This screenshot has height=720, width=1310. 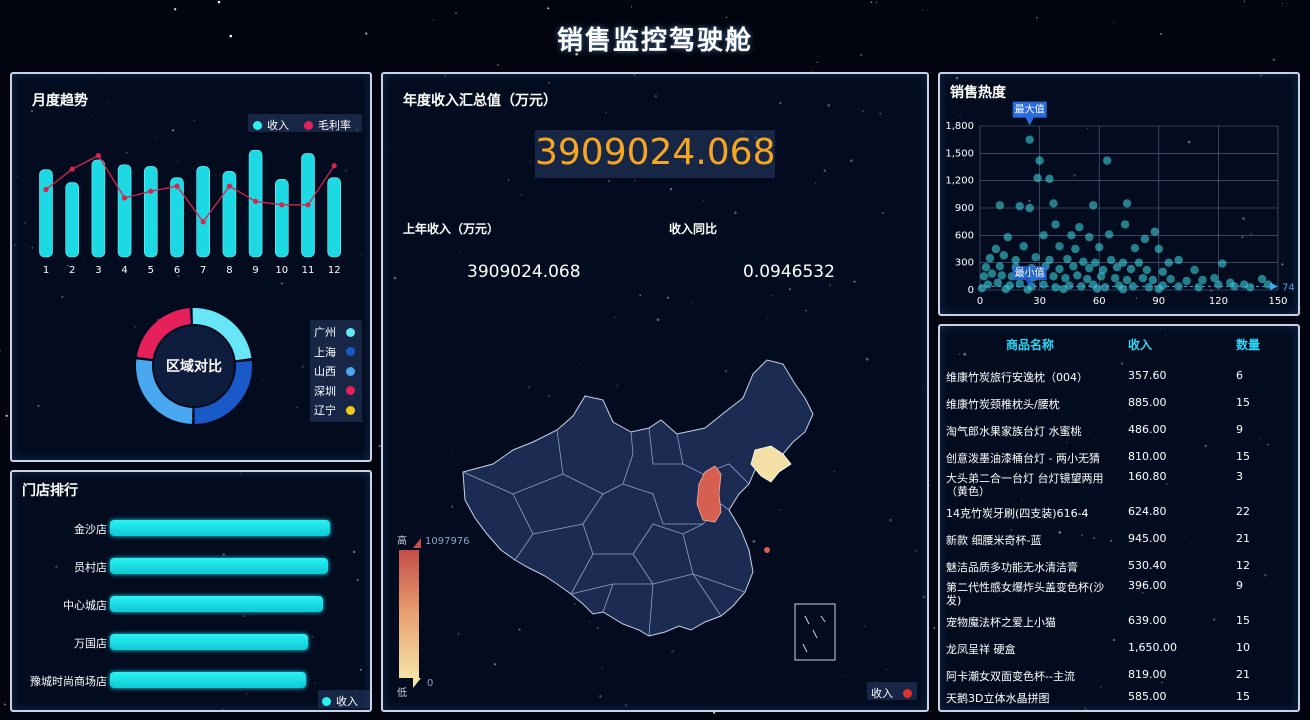 What do you see at coordinates (1030, 344) in the screenshot?
I see `col-header-name: 商品名称` at bounding box center [1030, 344].